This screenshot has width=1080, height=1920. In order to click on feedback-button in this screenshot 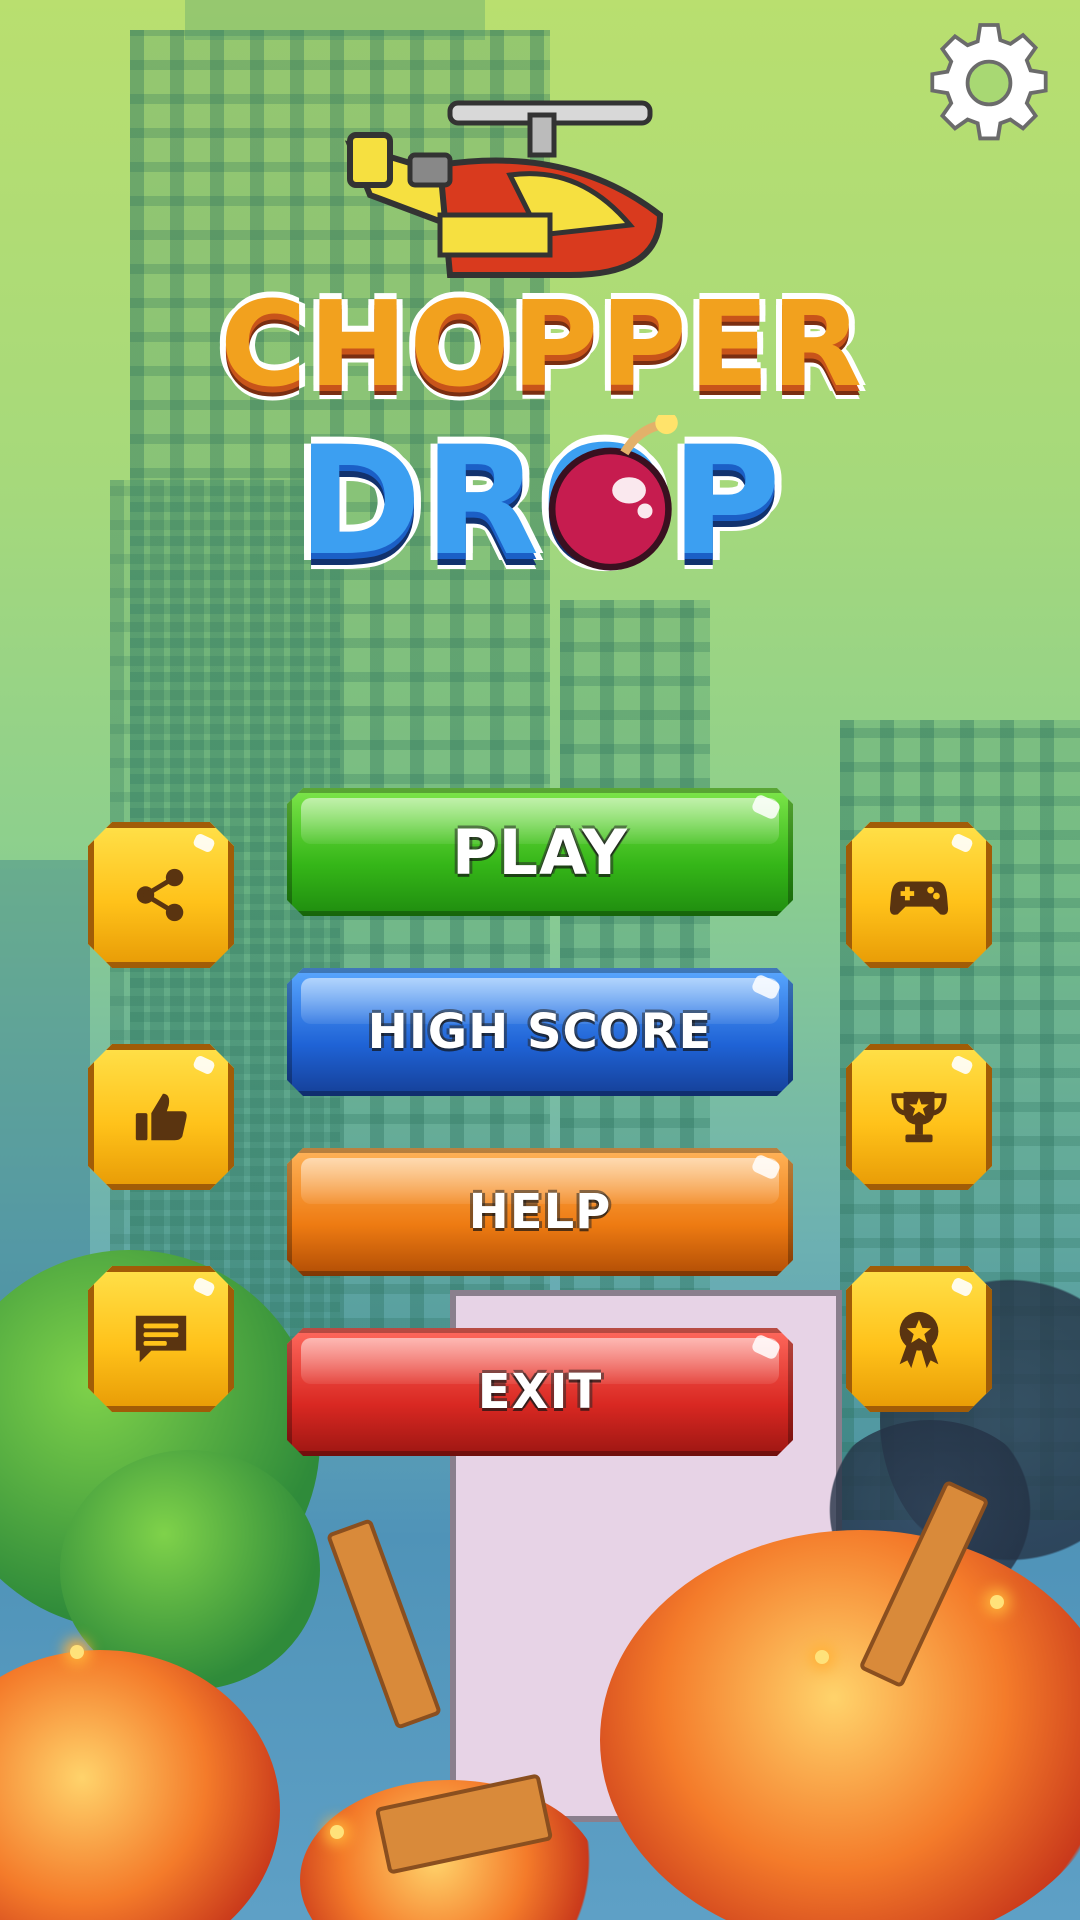, I will do `click(161, 1339)`.